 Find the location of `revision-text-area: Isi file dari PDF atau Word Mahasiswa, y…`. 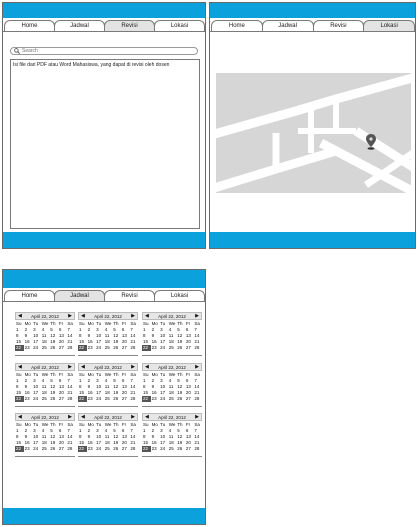

revision-text-area: Isi file dari PDF atau Word Mahasiswa, y… is located at coordinates (105, 144).